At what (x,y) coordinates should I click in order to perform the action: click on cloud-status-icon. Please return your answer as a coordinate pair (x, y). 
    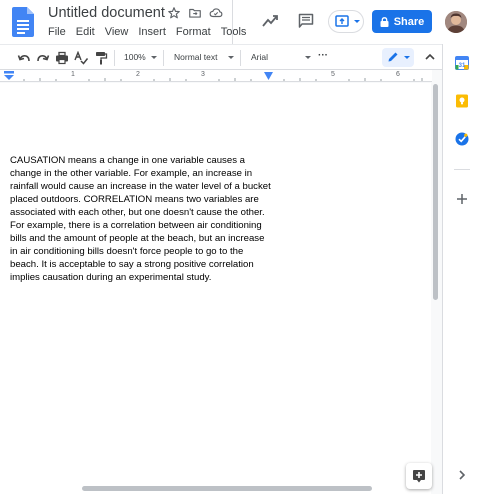
    Looking at the image, I should click on (216, 13).